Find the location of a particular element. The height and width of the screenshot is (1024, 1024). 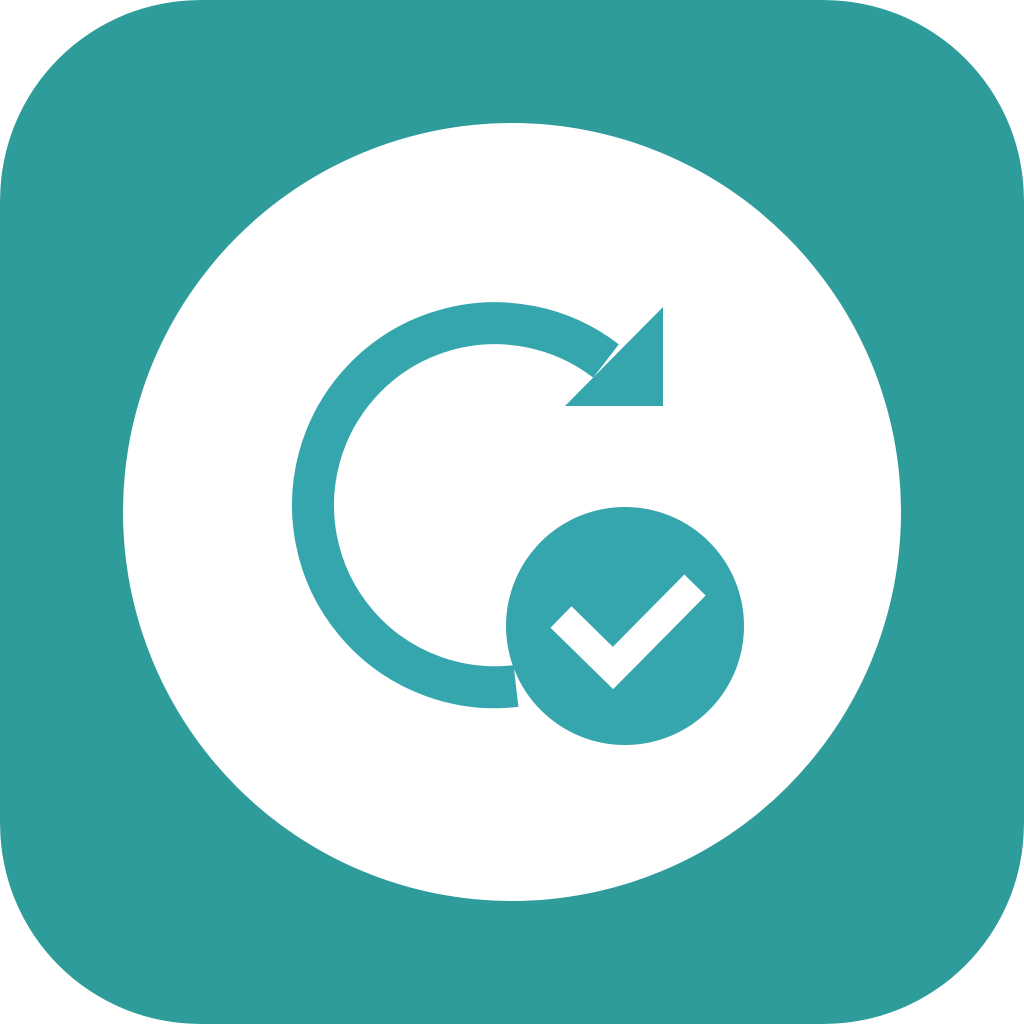

checkmark-badge-icon is located at coordinates (625, 626).